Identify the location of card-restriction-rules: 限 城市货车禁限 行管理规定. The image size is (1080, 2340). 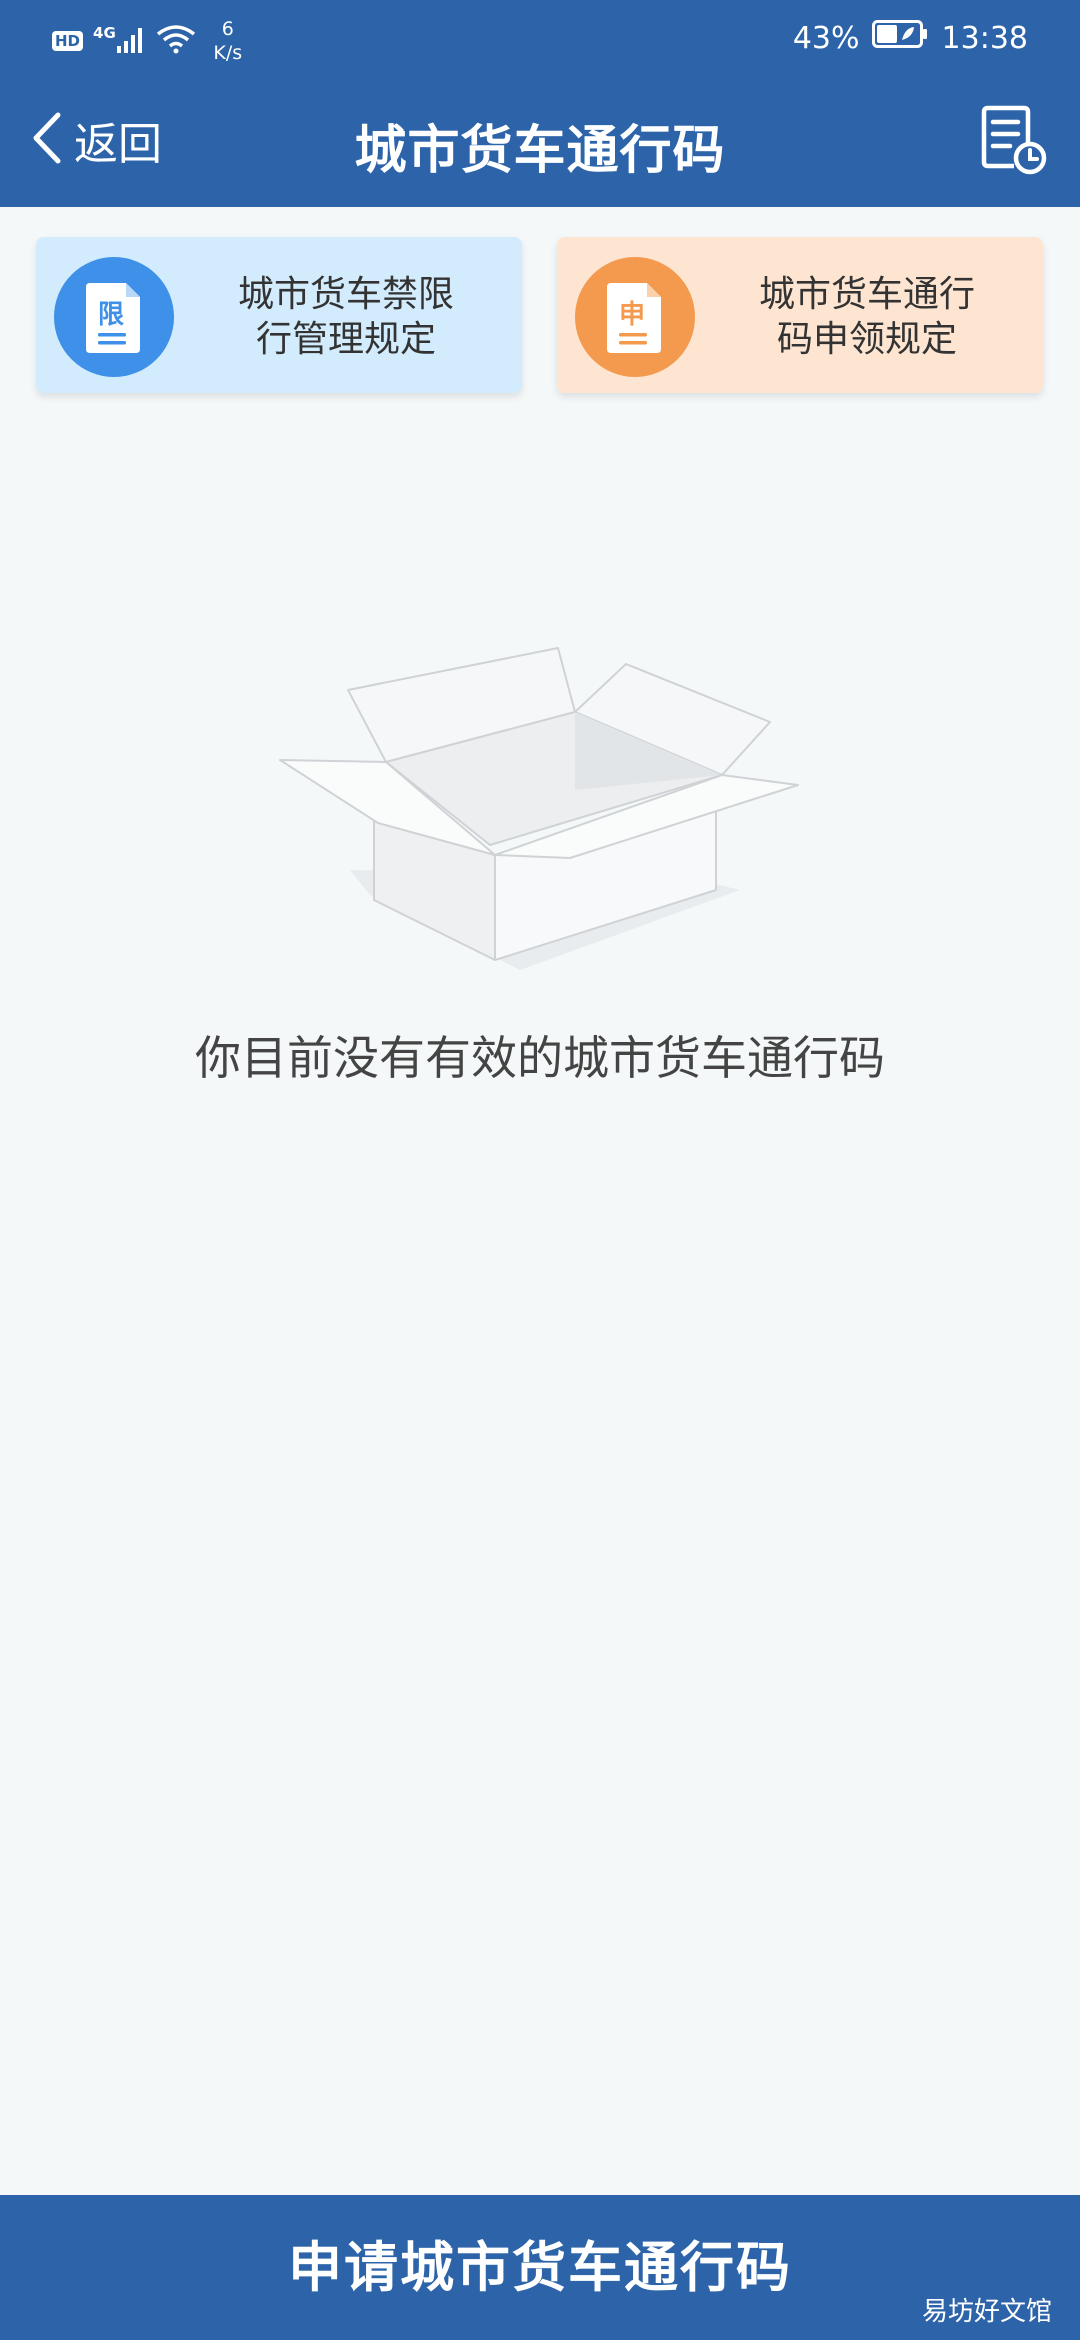
(279, 315).